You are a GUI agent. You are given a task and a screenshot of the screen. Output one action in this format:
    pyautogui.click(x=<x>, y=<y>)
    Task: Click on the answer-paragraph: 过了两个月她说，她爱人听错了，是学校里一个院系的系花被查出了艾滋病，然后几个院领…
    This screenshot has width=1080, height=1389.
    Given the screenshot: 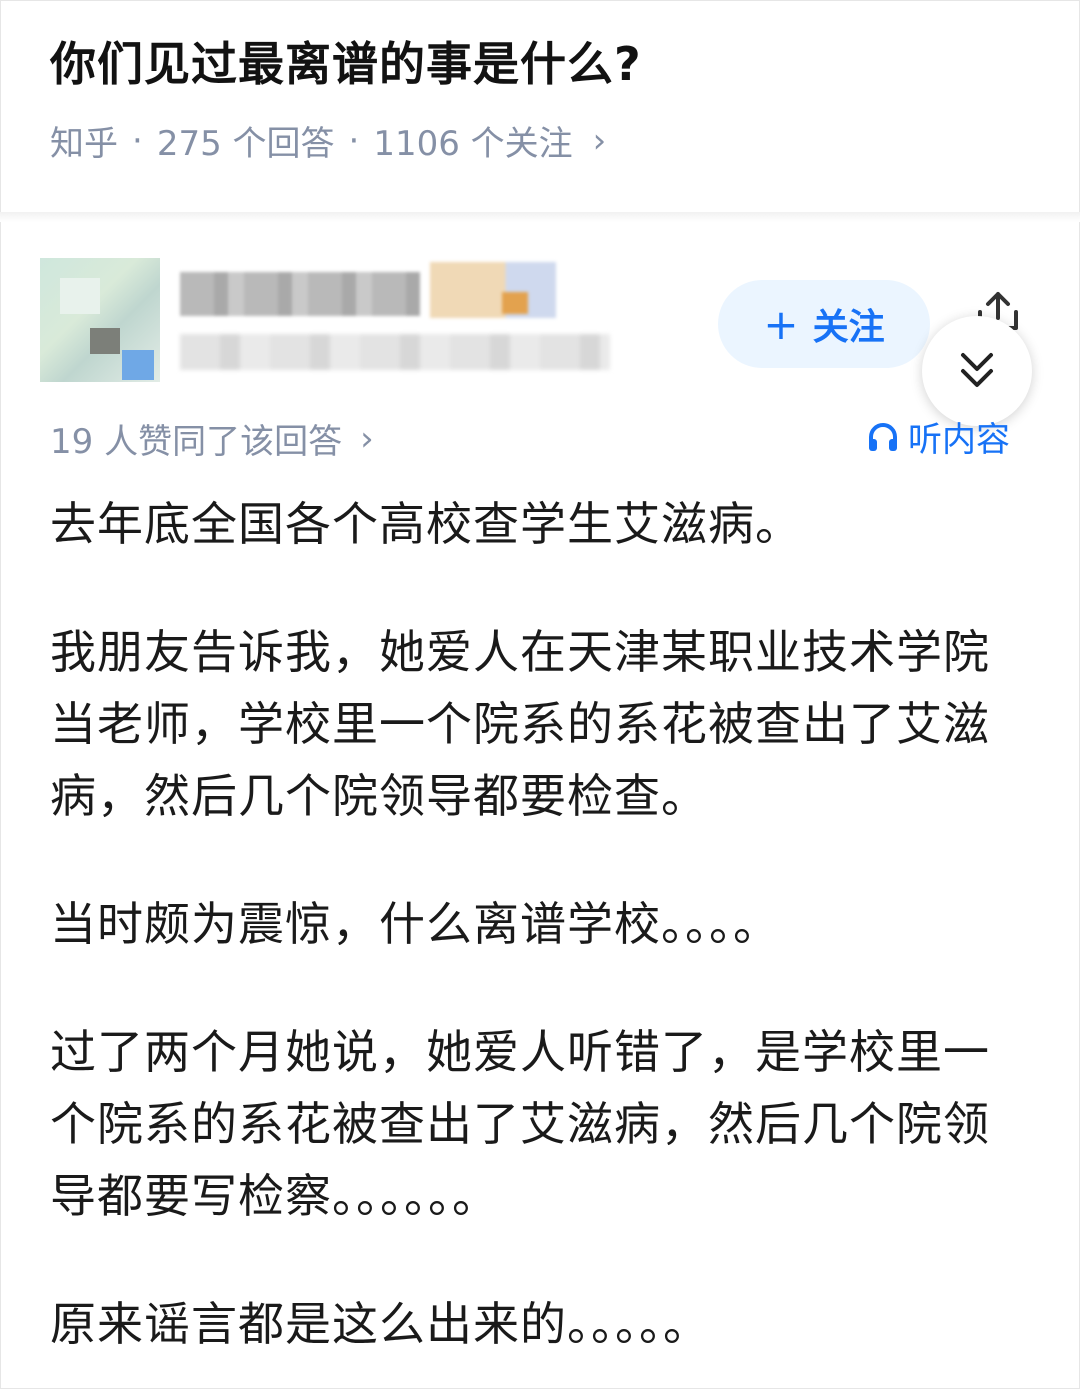 What is the action you would take?
    pyautogui.click(x=520, y=1124)
    